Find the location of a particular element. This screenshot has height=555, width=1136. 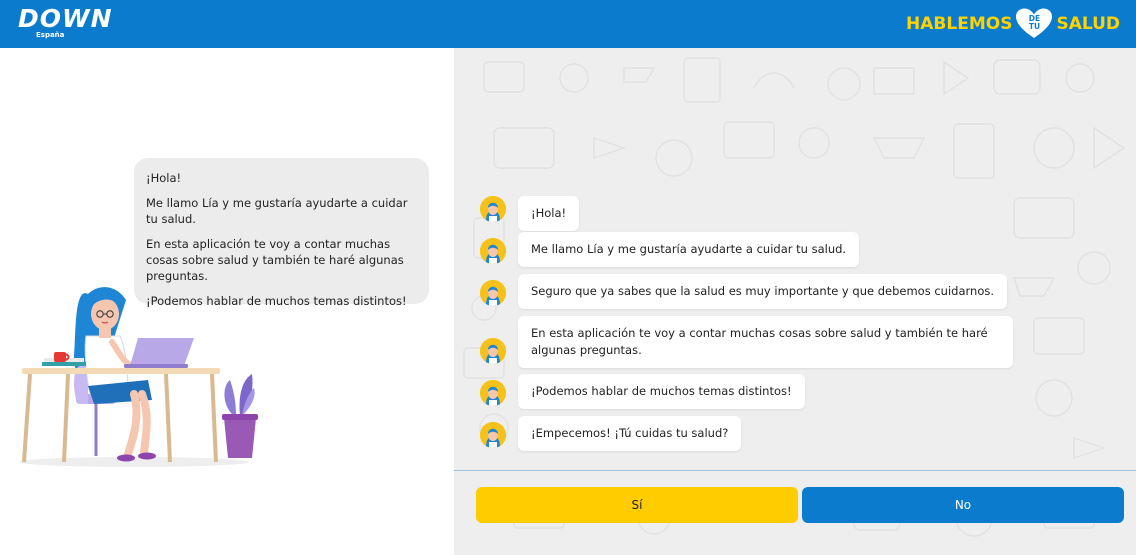

chat-bubble: ¡Hola! is located at coordinates (549, 213).